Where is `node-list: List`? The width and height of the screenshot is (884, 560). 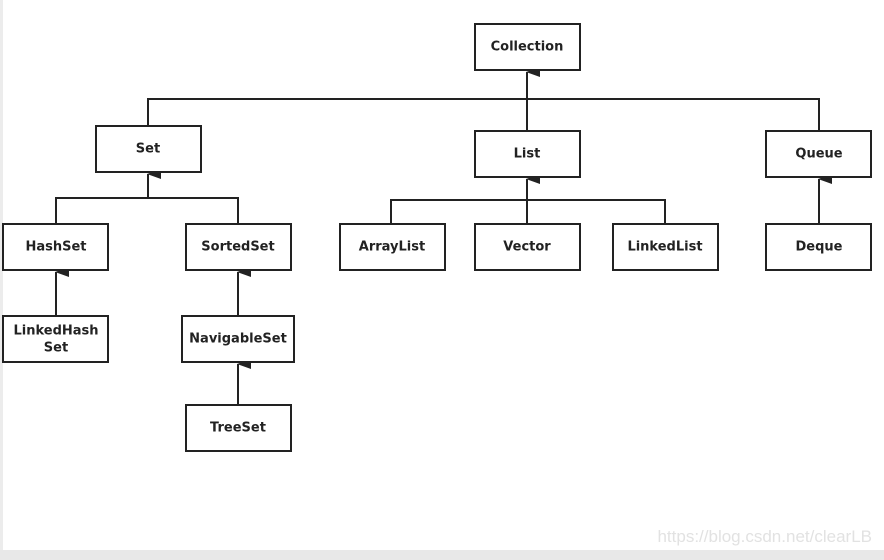
node-list: List is located at coordinates (527, 154).